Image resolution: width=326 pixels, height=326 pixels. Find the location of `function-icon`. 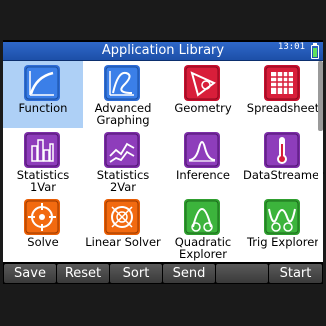

function-icon is located at coordinates (42, 83).